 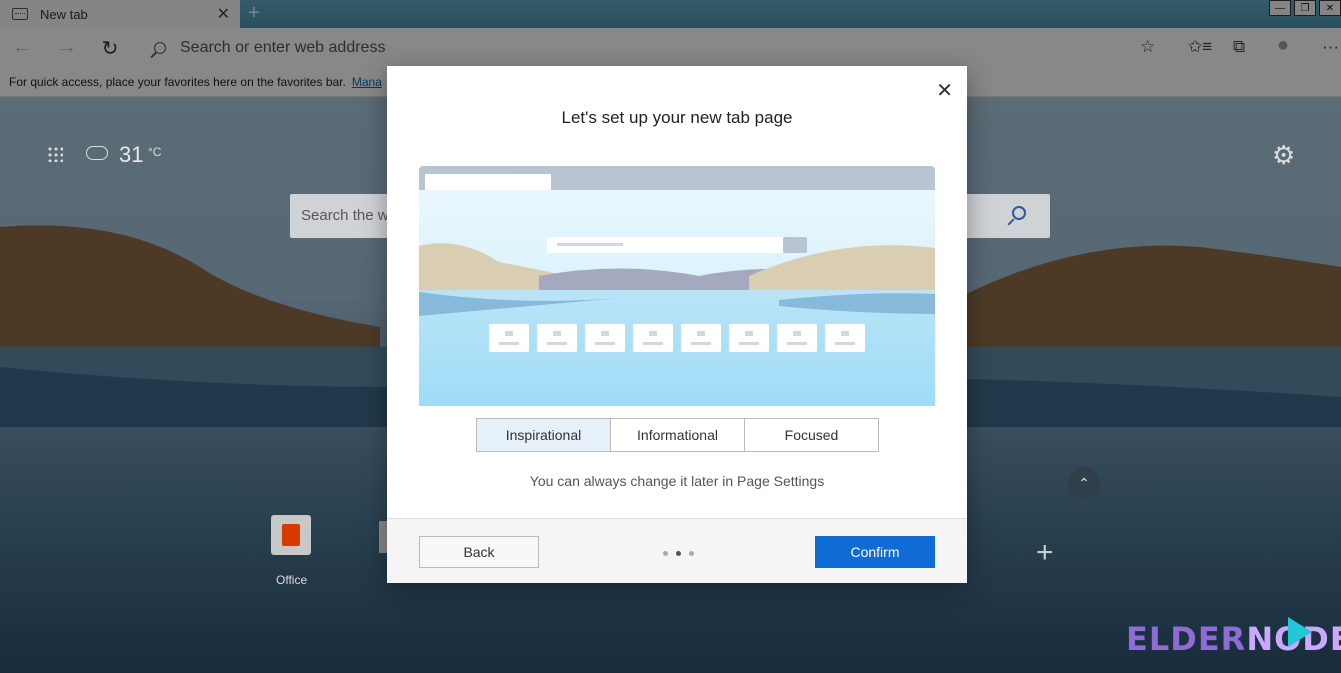 What do you see at coordinates (811, 435) in the screenshot?
I see `option-focused: Focused` at bounding box center [811, 435].